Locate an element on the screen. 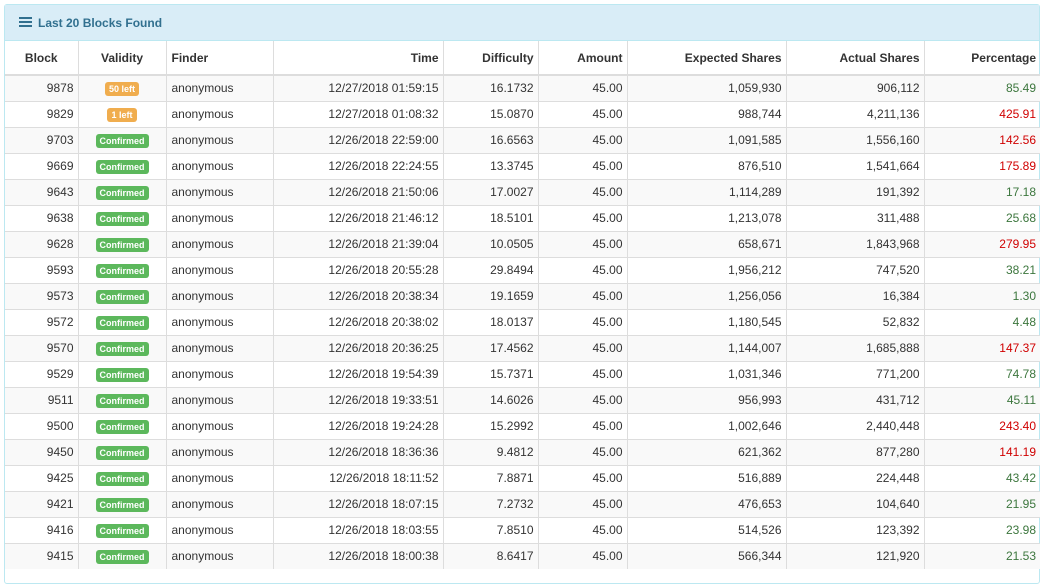 The image size is (1041, 584). block-number-cell: 9529 is located at coordinates (42, 373).